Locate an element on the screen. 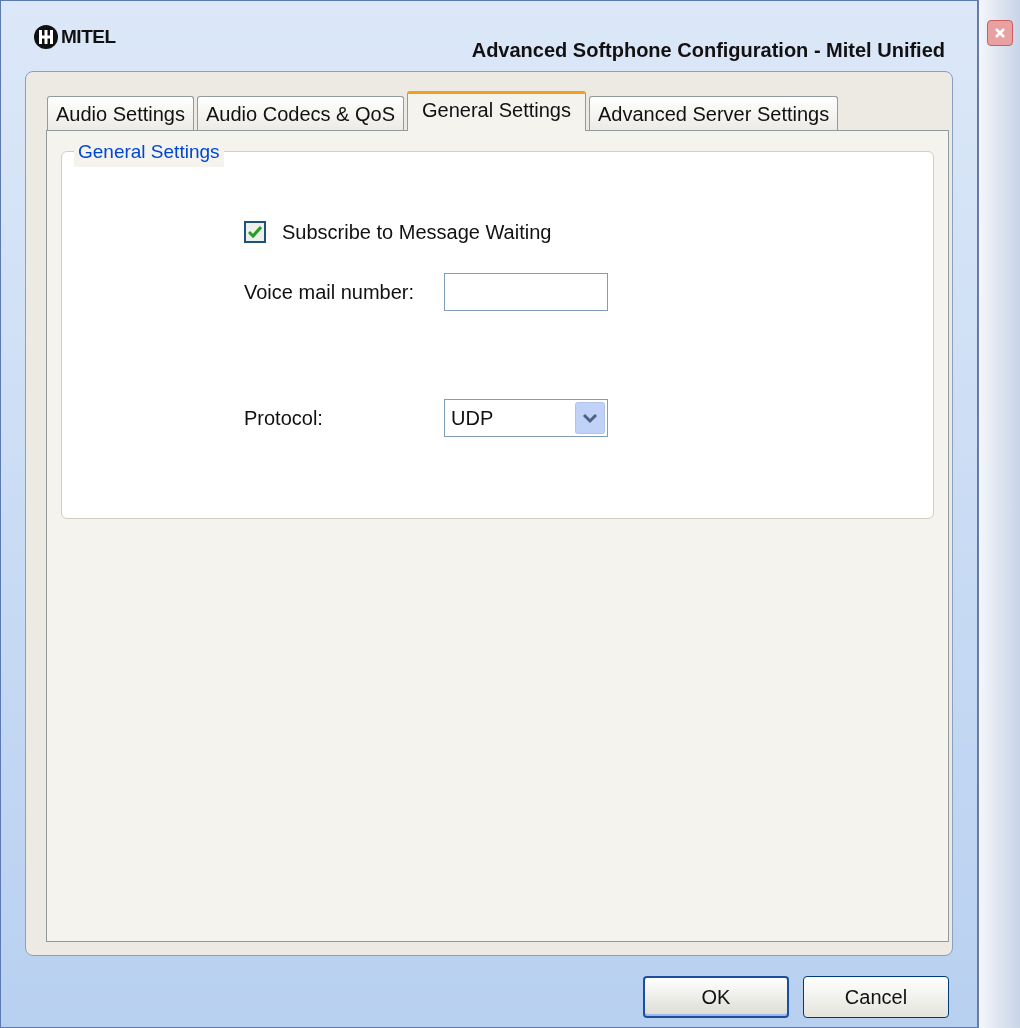  protocol-dropdown: UDP is located at coordinates (526, 418).